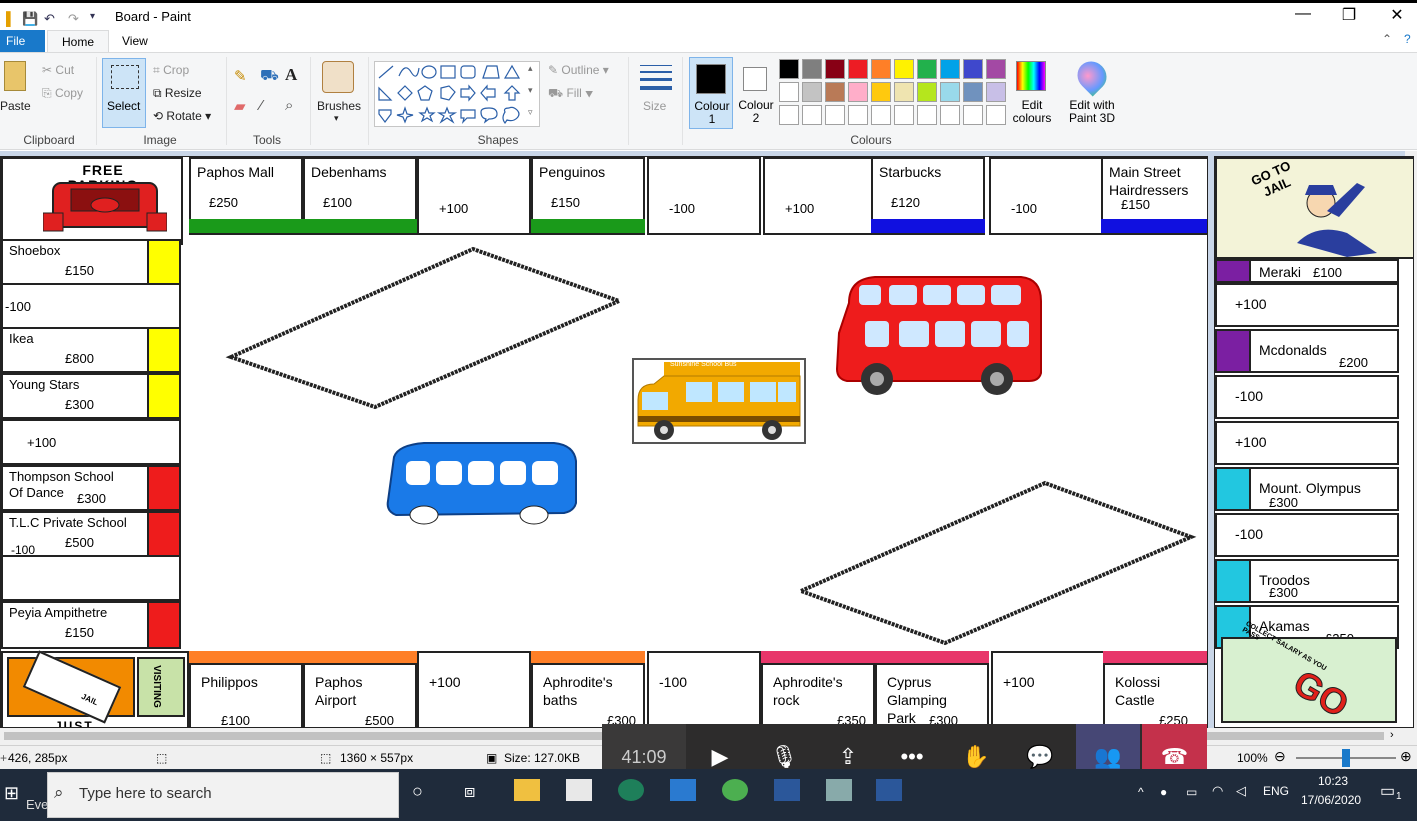 The image size is (1417, 821). Describe the element at coordinates (711, 93) in the screenshot. I see `colour1-button: Colour 1` at that location.